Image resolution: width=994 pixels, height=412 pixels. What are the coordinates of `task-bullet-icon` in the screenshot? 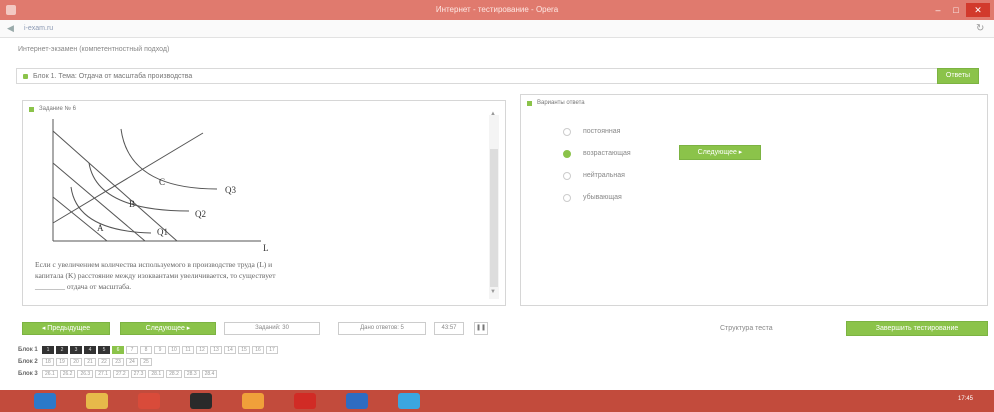 It's located at (31, 109).